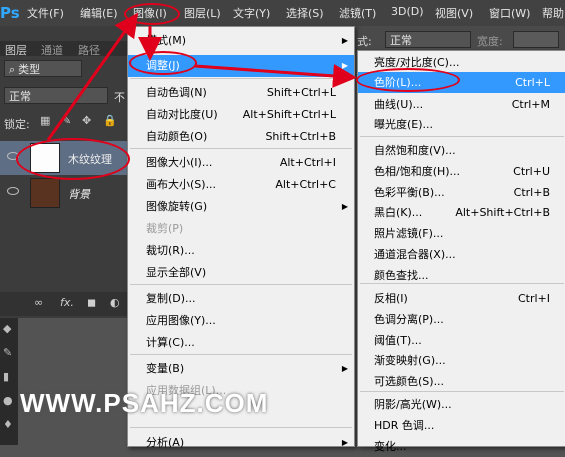  I want to click on highlight-ellipse-levels, so click(408, 80).